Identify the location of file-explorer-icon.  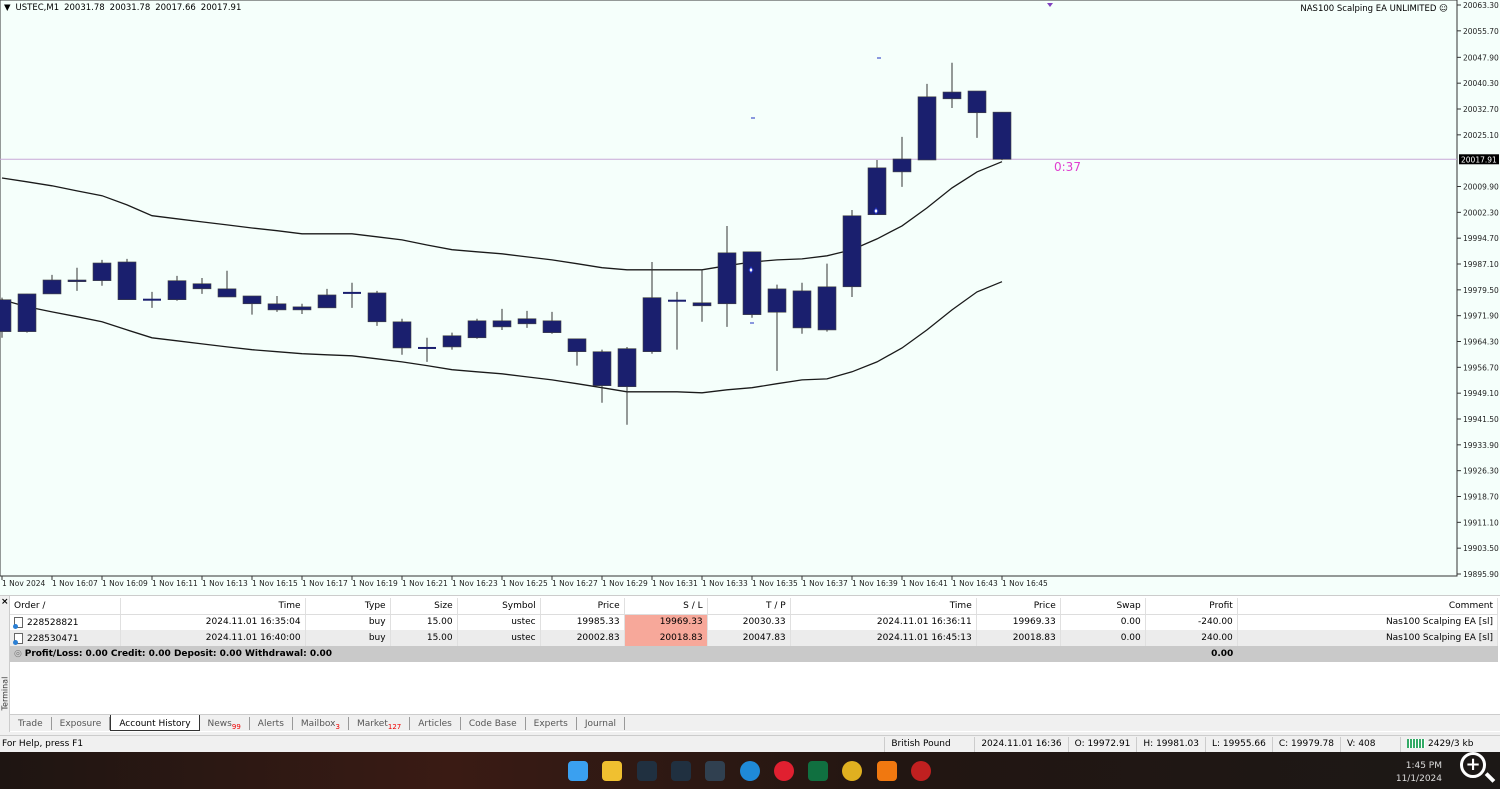
(612, 771).